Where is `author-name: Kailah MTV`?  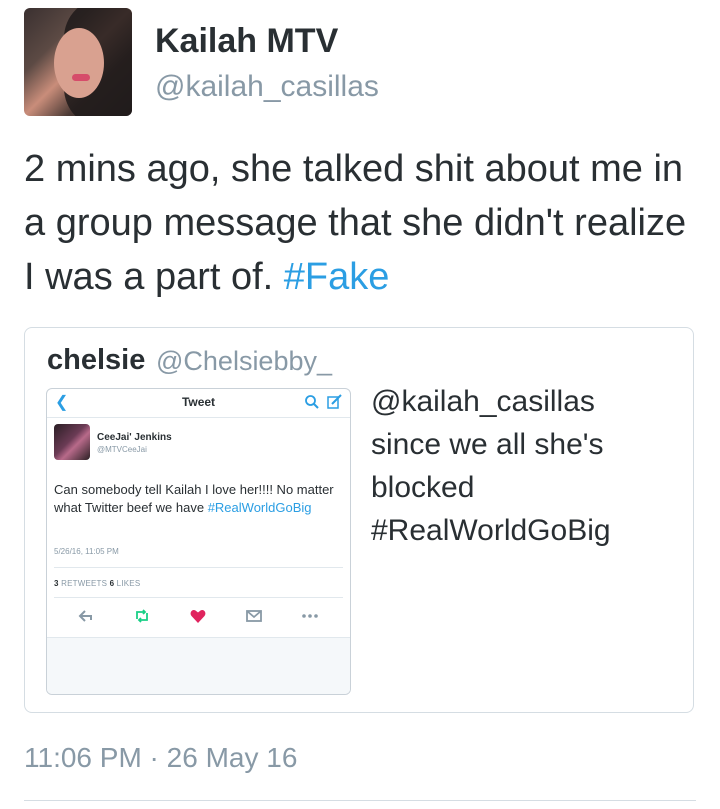
author-name: Kailah MTV is located at coordinates (246, 41).